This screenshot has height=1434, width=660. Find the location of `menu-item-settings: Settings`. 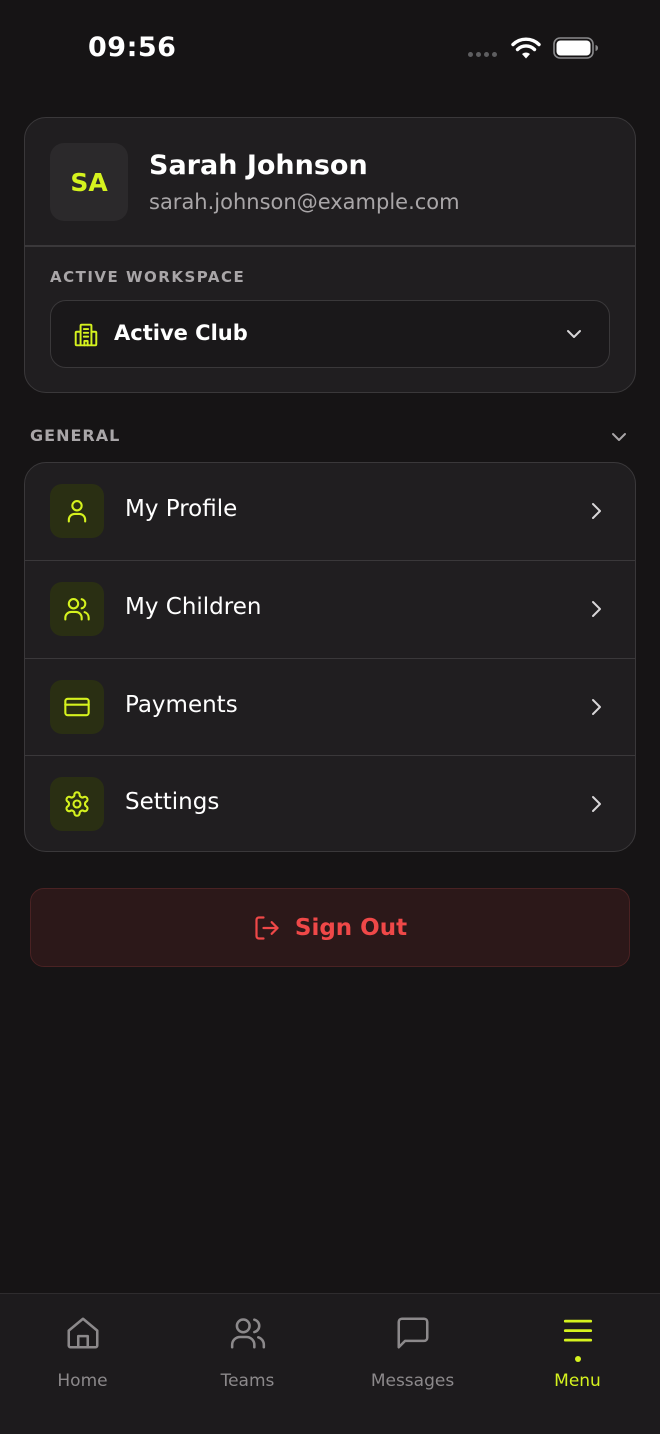

menu-item-settings: Settings is located at coordinates (330, 803).